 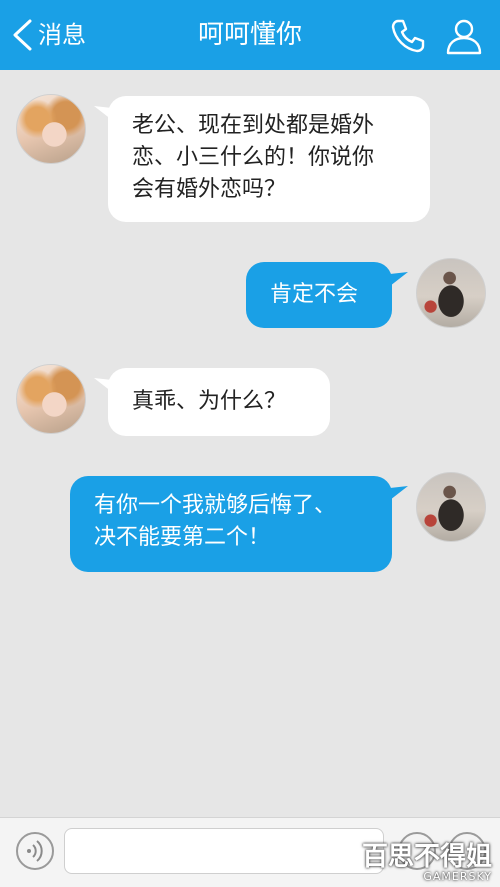 I want to click on watermark: 百思不得姐 GAMERSKY, so click(x=427, y=863).